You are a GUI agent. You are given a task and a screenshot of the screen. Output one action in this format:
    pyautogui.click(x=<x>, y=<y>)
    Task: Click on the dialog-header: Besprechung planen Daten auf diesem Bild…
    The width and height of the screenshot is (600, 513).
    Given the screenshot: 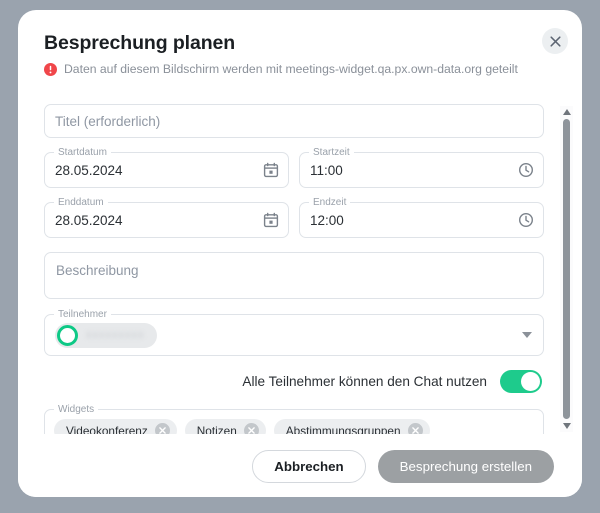 What is the action you would take?
    pyautogui.click(x=300, y=43)
    